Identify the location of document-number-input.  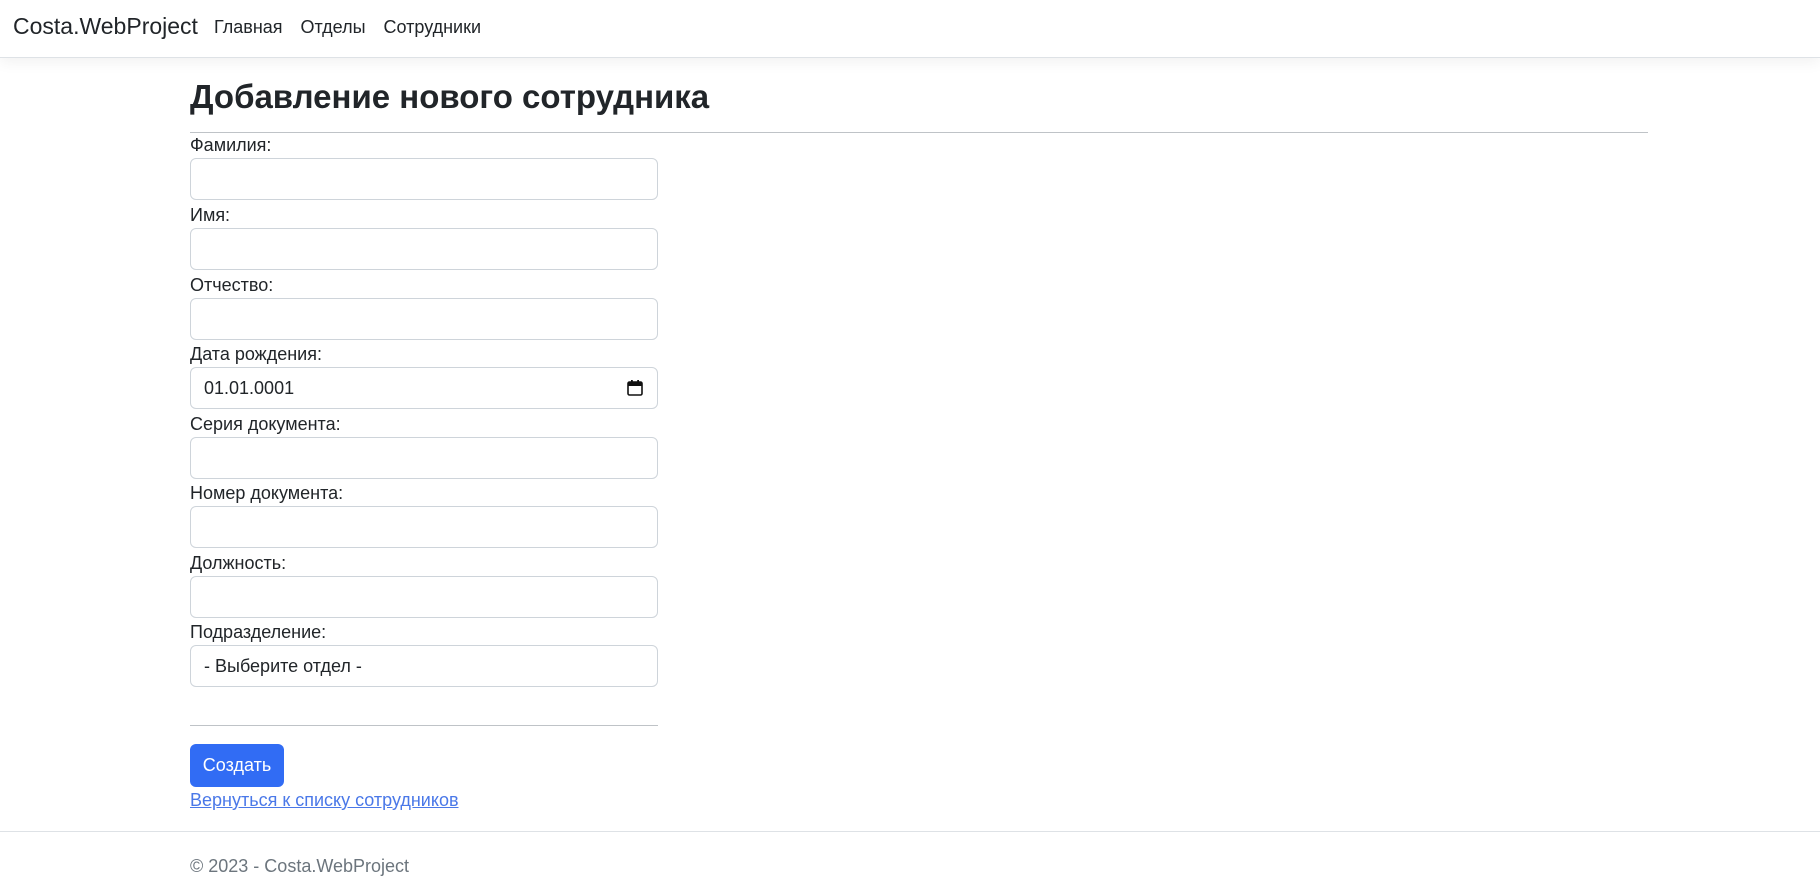
(424, 527).